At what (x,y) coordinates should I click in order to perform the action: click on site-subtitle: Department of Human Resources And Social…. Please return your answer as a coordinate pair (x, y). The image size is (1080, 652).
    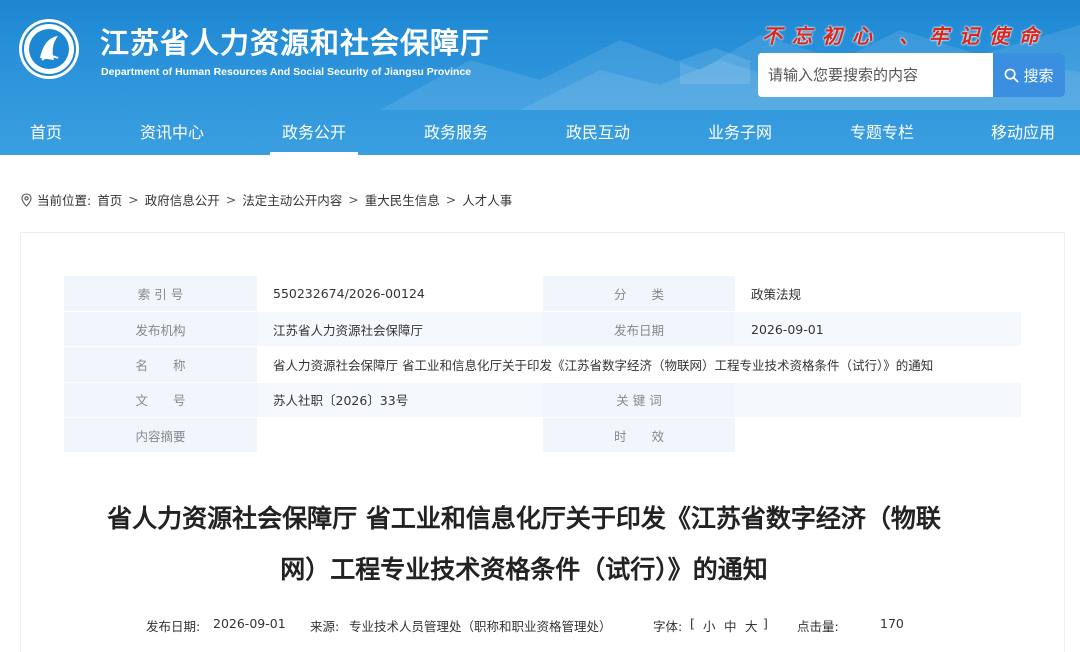
    Looking at the image, I should click on (286, 72).